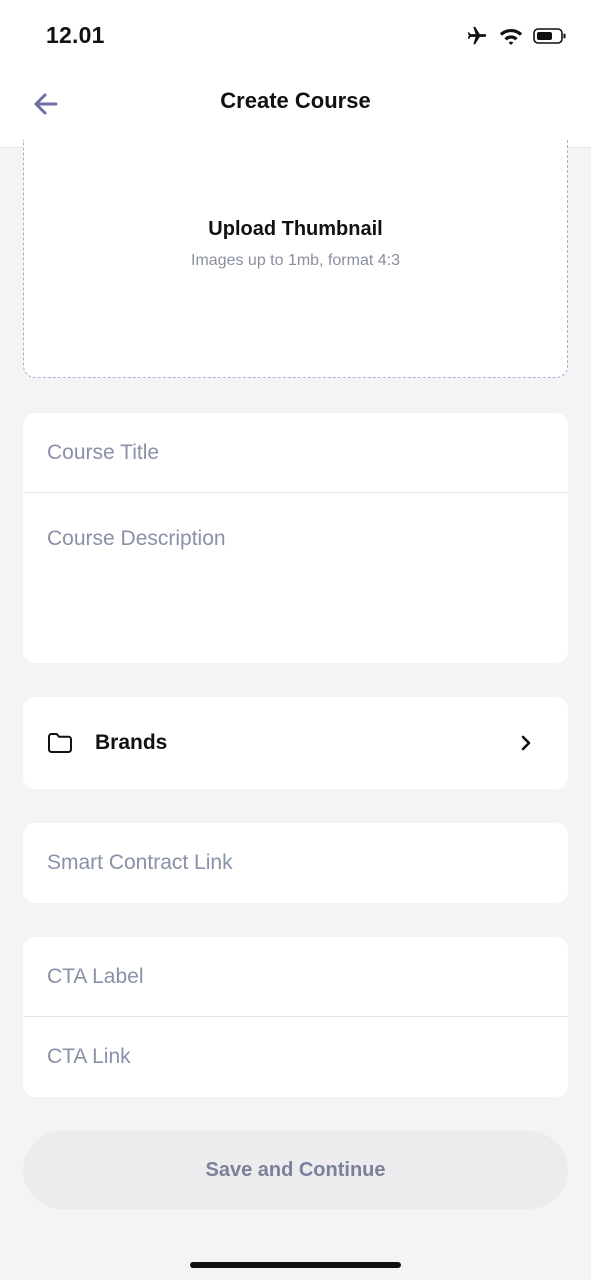 The width and height of the screenshot is (591, 1280). I want to click on smart-contract-link-input, so click(295, 863).